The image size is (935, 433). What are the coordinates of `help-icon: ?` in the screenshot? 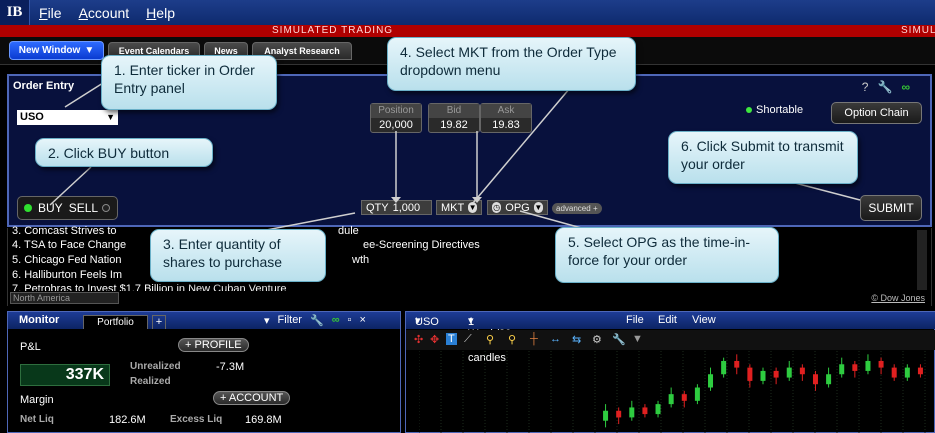 It's located at (865, 87).